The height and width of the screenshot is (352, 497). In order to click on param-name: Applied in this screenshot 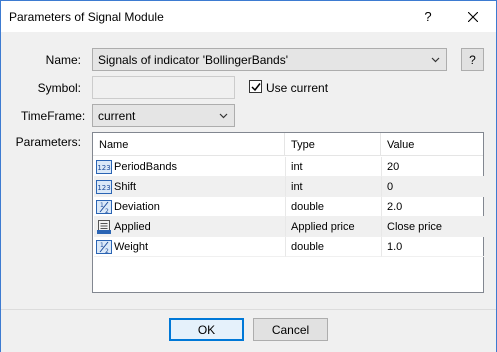, I will do `click(132, 227)`.